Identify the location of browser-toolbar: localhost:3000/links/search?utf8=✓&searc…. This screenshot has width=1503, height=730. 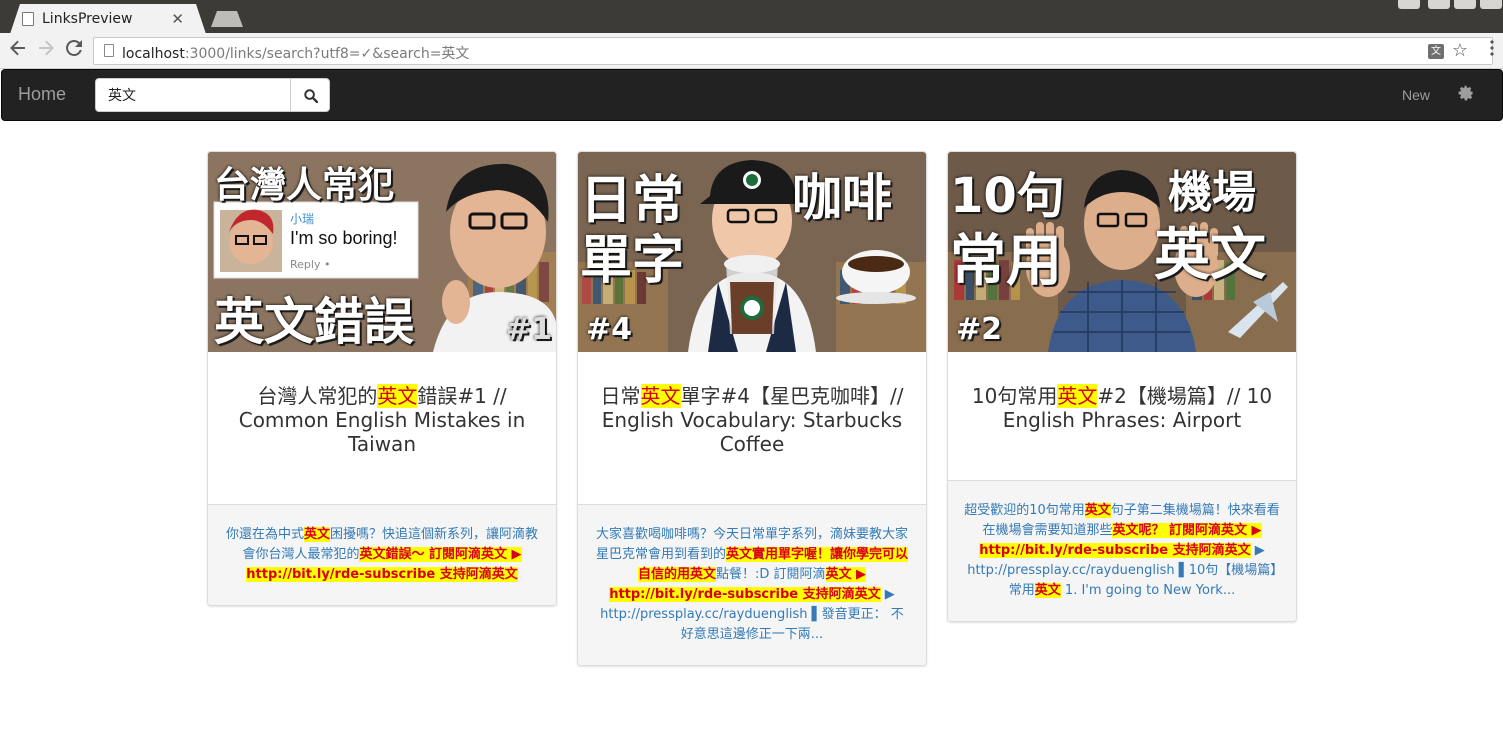
(751, 51).